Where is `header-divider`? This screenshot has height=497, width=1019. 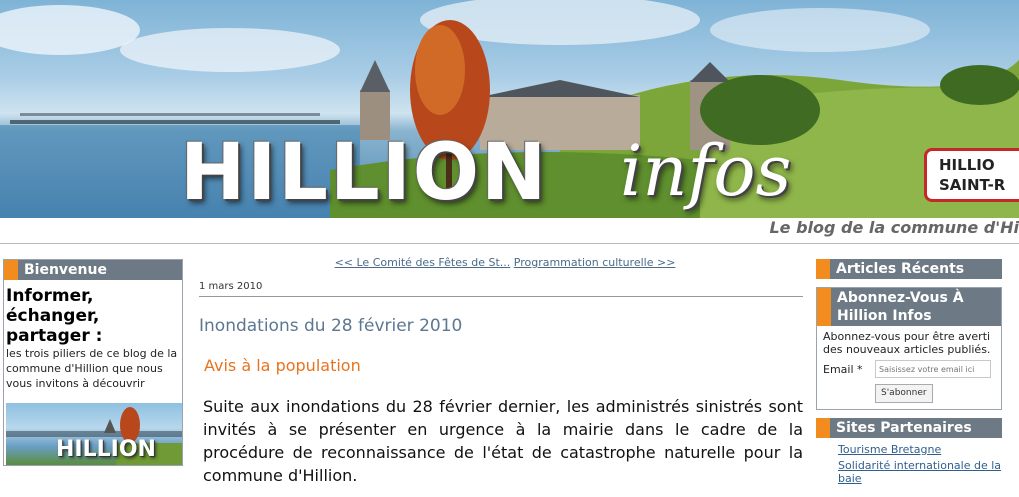 header-divider is located at coordinates (509, 243).